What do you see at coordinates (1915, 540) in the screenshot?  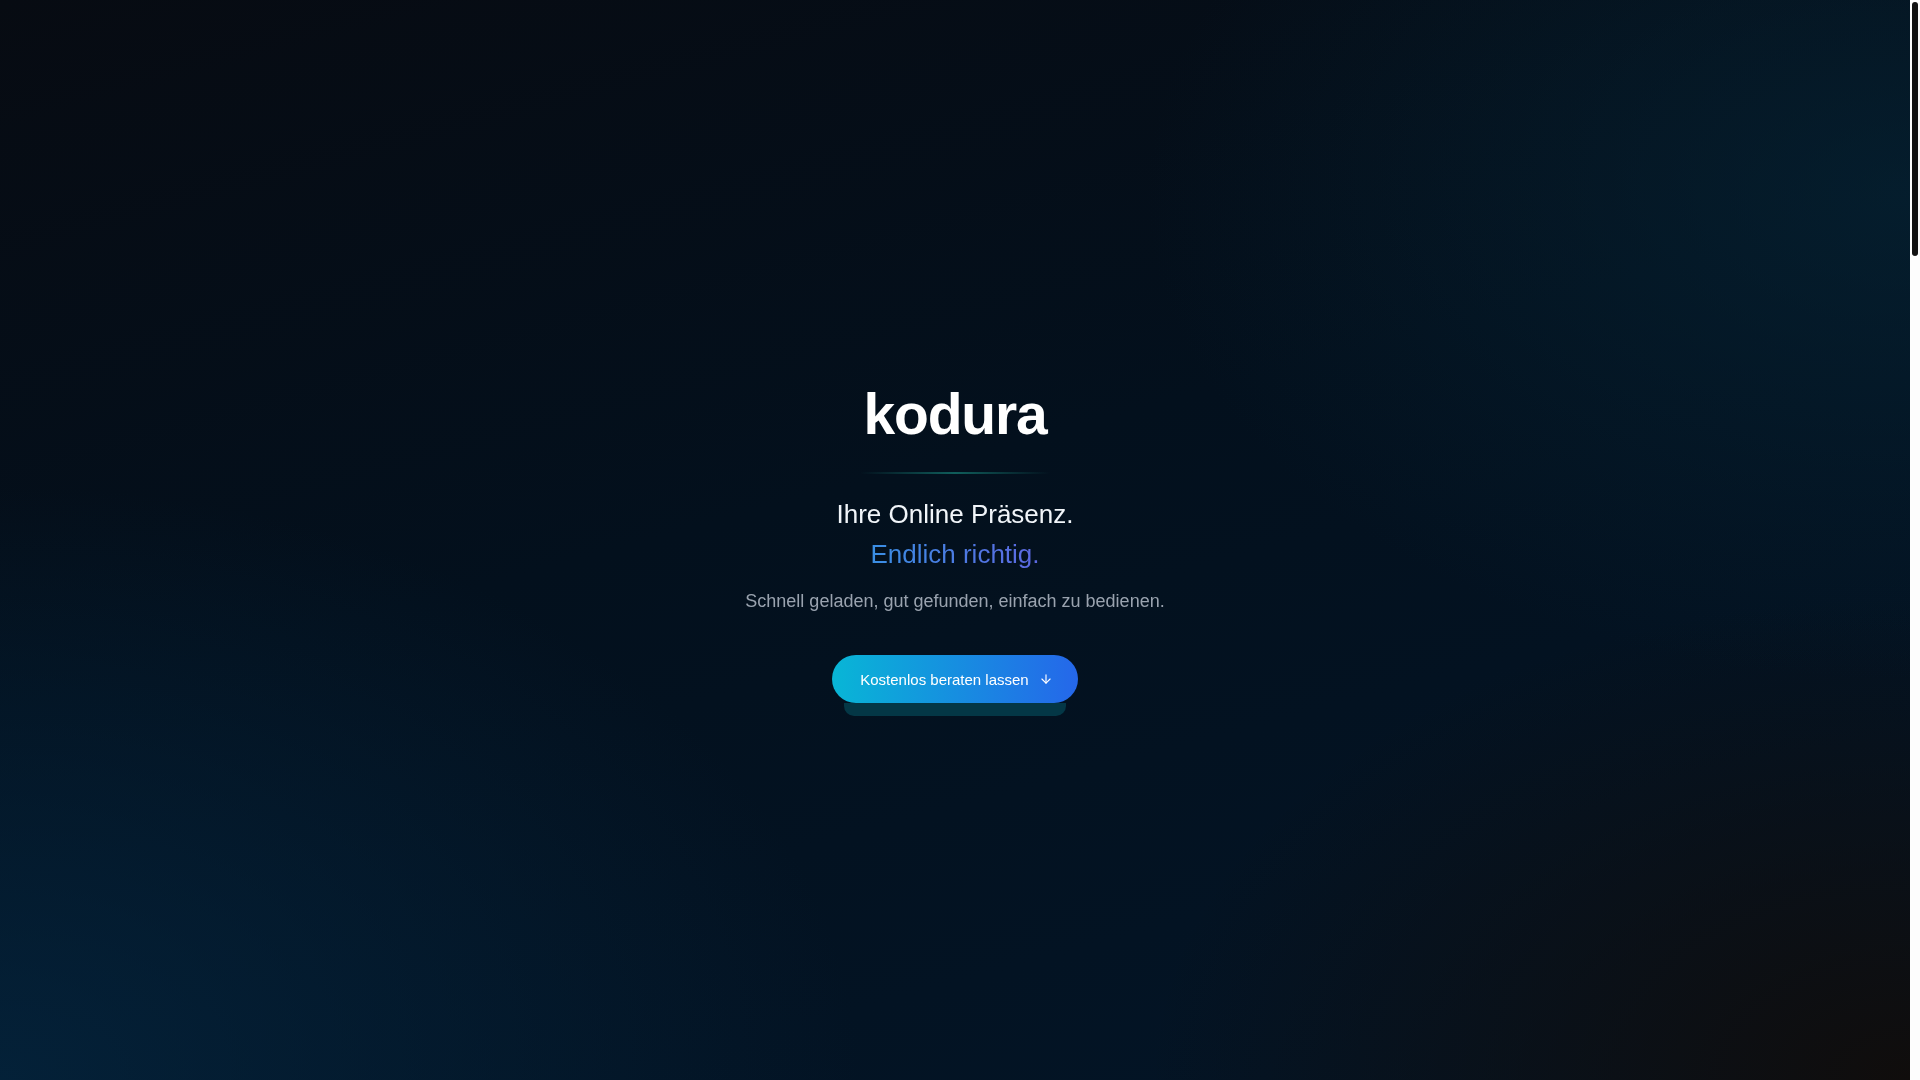 I see `scrollbar-track` at bounding box center [1915, 540].